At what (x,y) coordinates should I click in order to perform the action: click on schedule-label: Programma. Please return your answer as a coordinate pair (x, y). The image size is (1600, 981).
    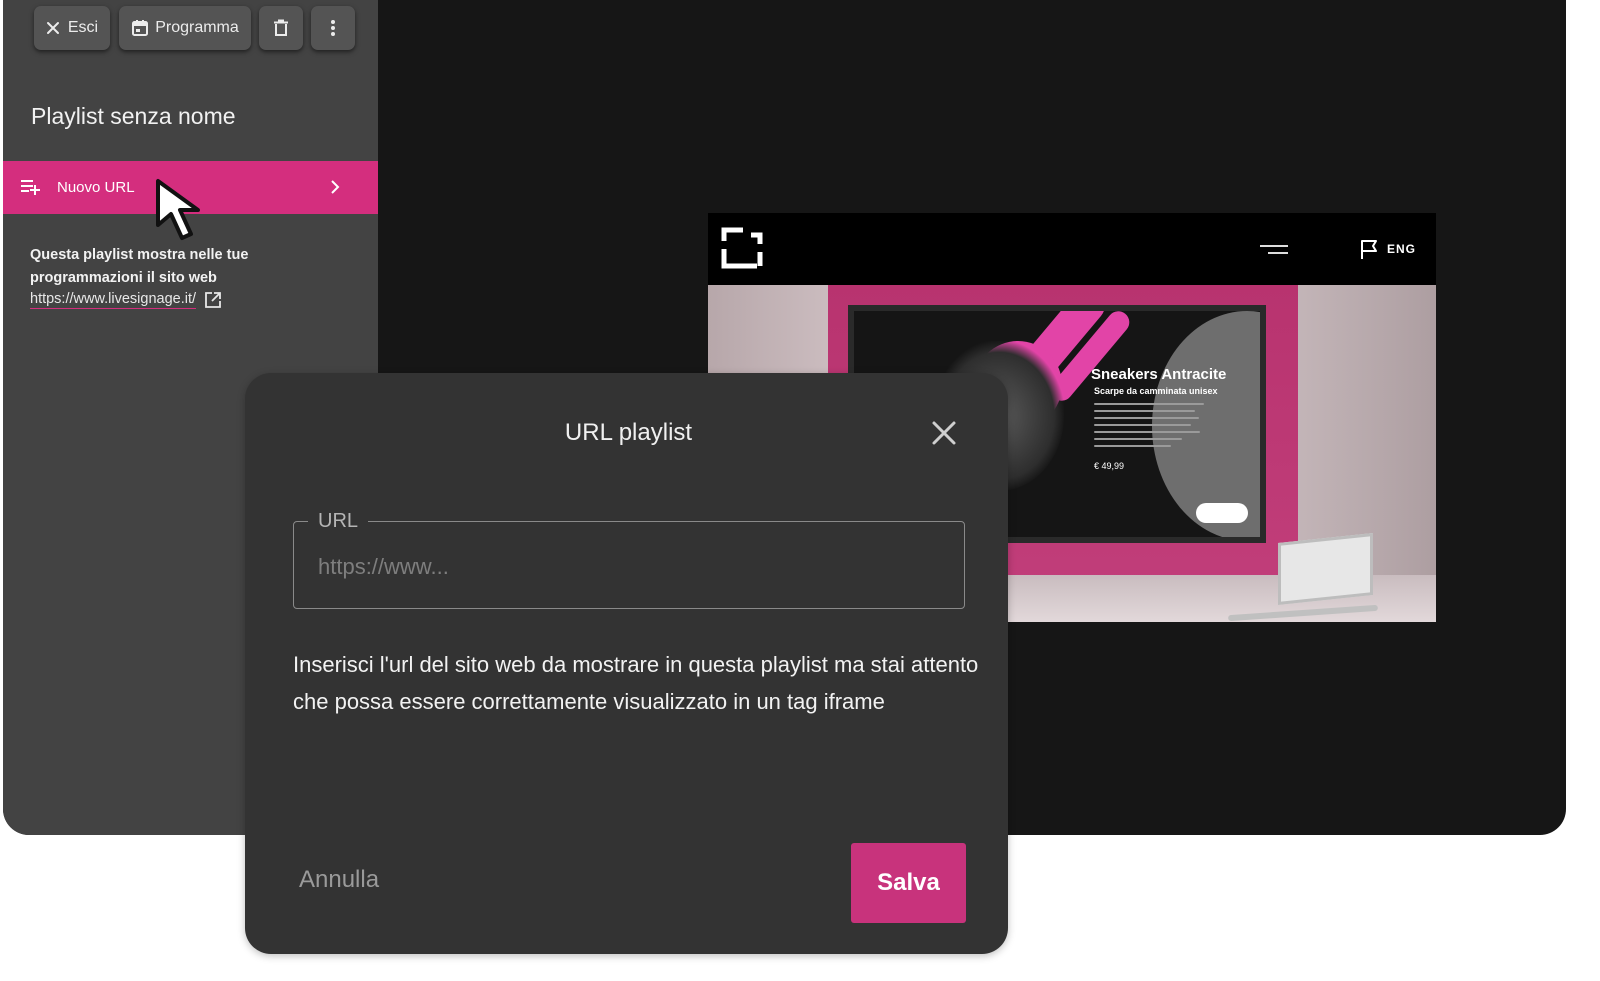
    Looking at the image, I should click on (197, 27).